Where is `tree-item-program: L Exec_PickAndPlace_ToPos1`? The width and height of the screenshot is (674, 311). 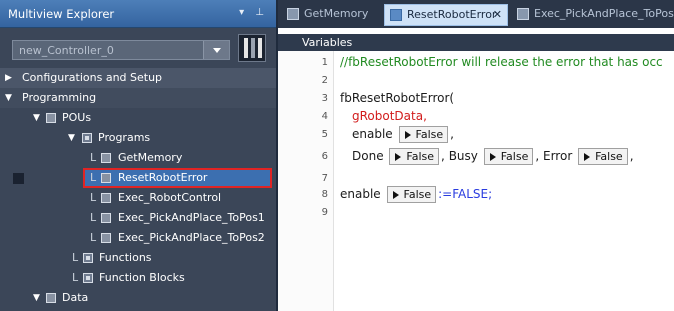
tree-item-program: L Exec_PickAndPlace_ToPos1 is located at coordinates (138, 218).